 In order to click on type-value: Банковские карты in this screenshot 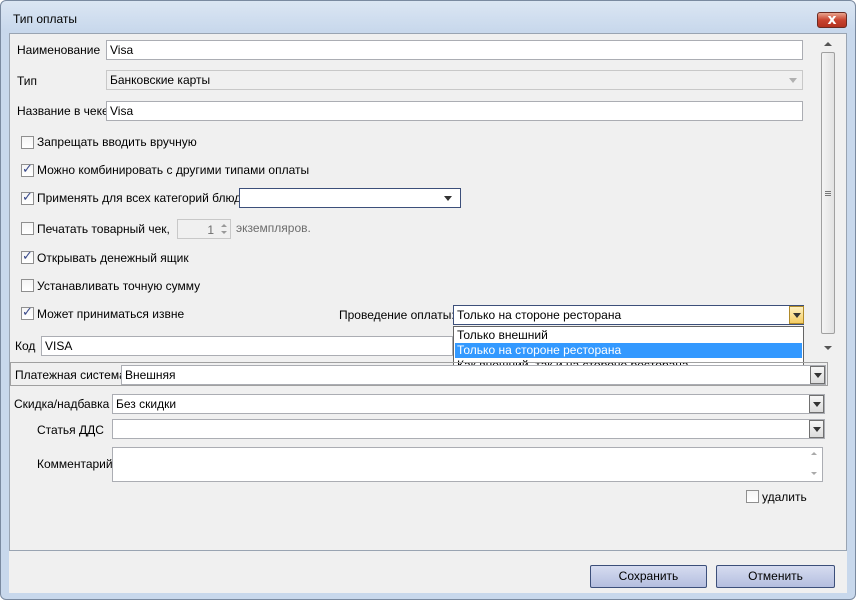, I will do `click(160, 80)`.